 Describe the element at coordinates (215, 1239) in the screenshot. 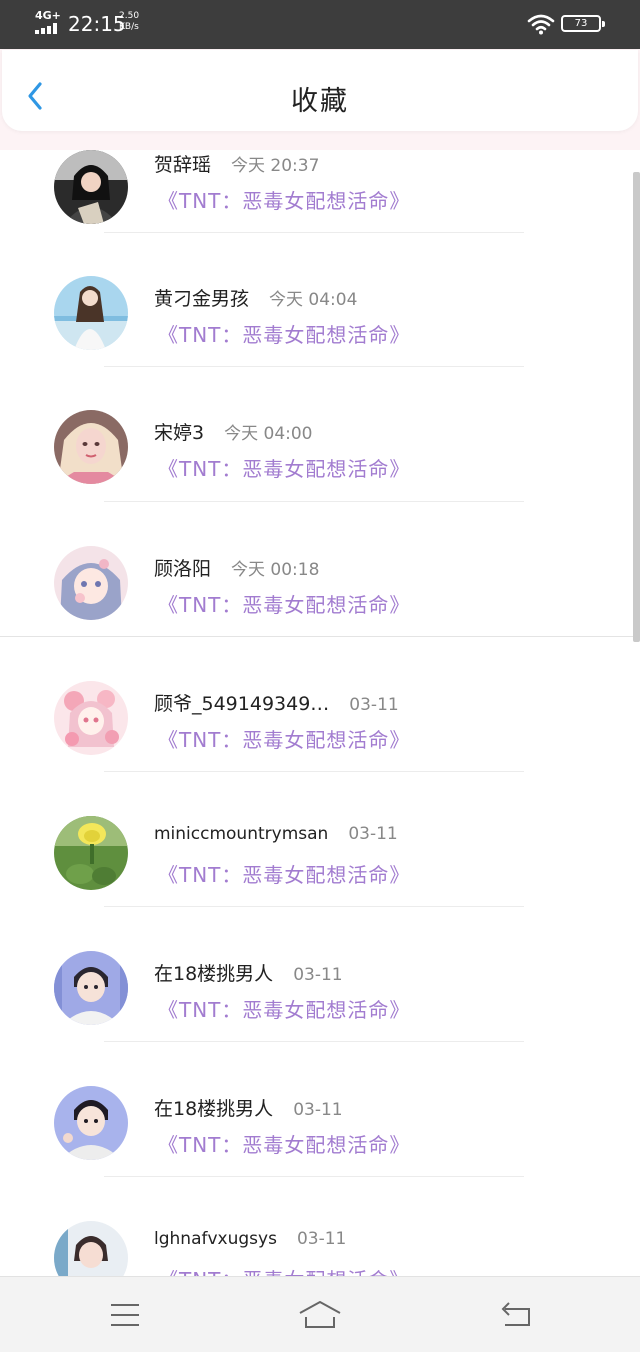

I see `user-name: lghnafvxugsys` at that location.